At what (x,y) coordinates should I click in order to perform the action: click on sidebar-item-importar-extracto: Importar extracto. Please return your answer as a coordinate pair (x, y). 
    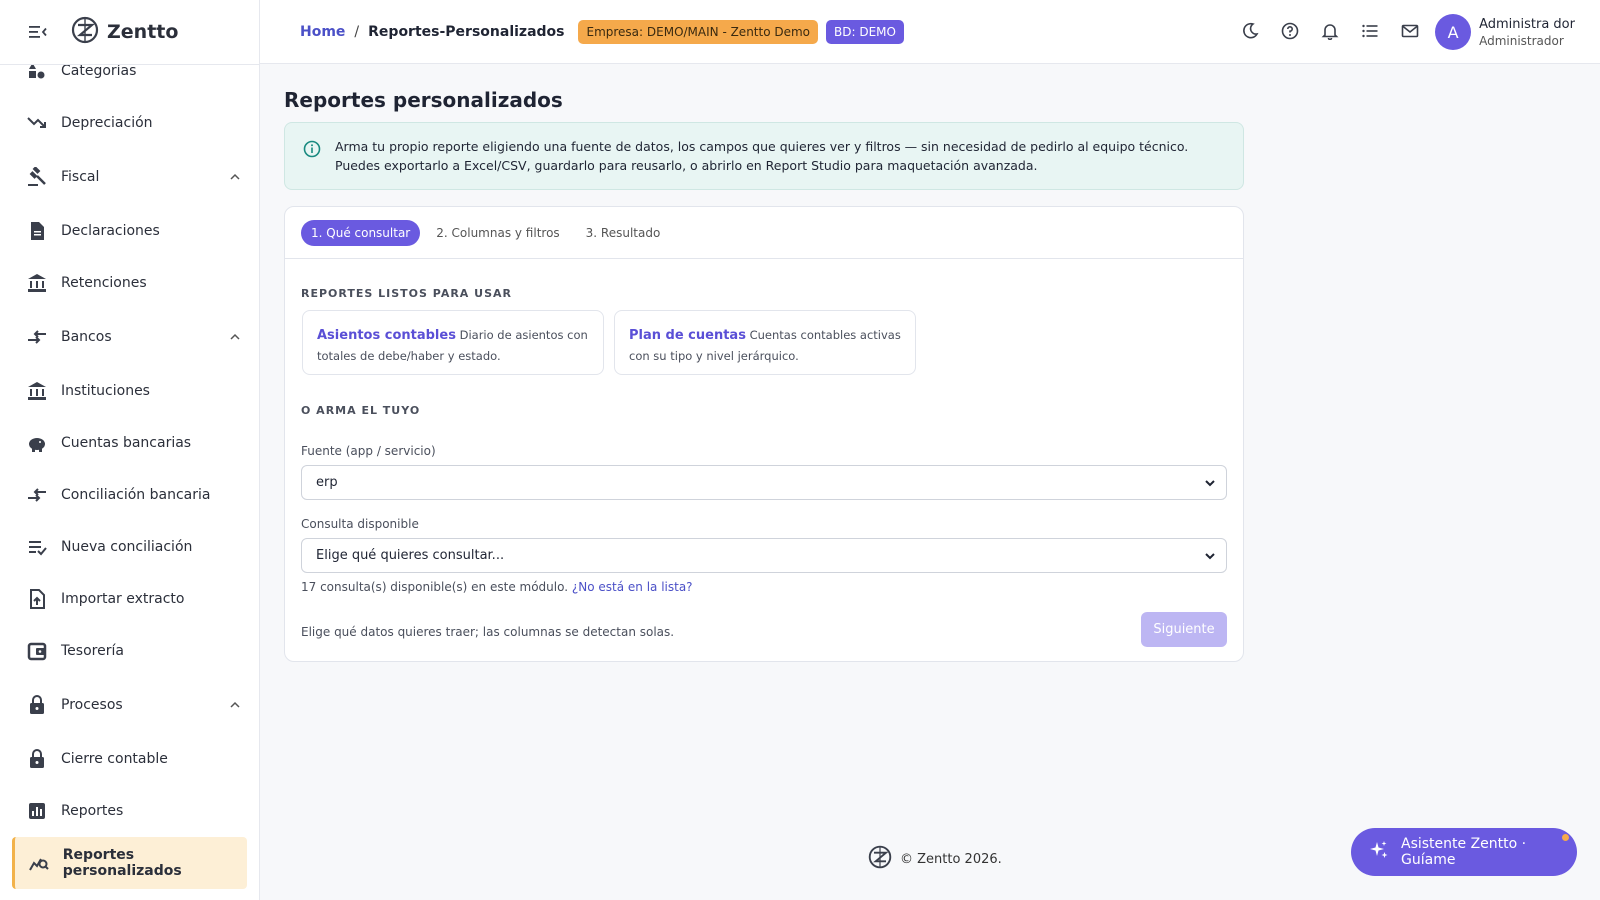
    Looking at the image, I should click on (129, 599).